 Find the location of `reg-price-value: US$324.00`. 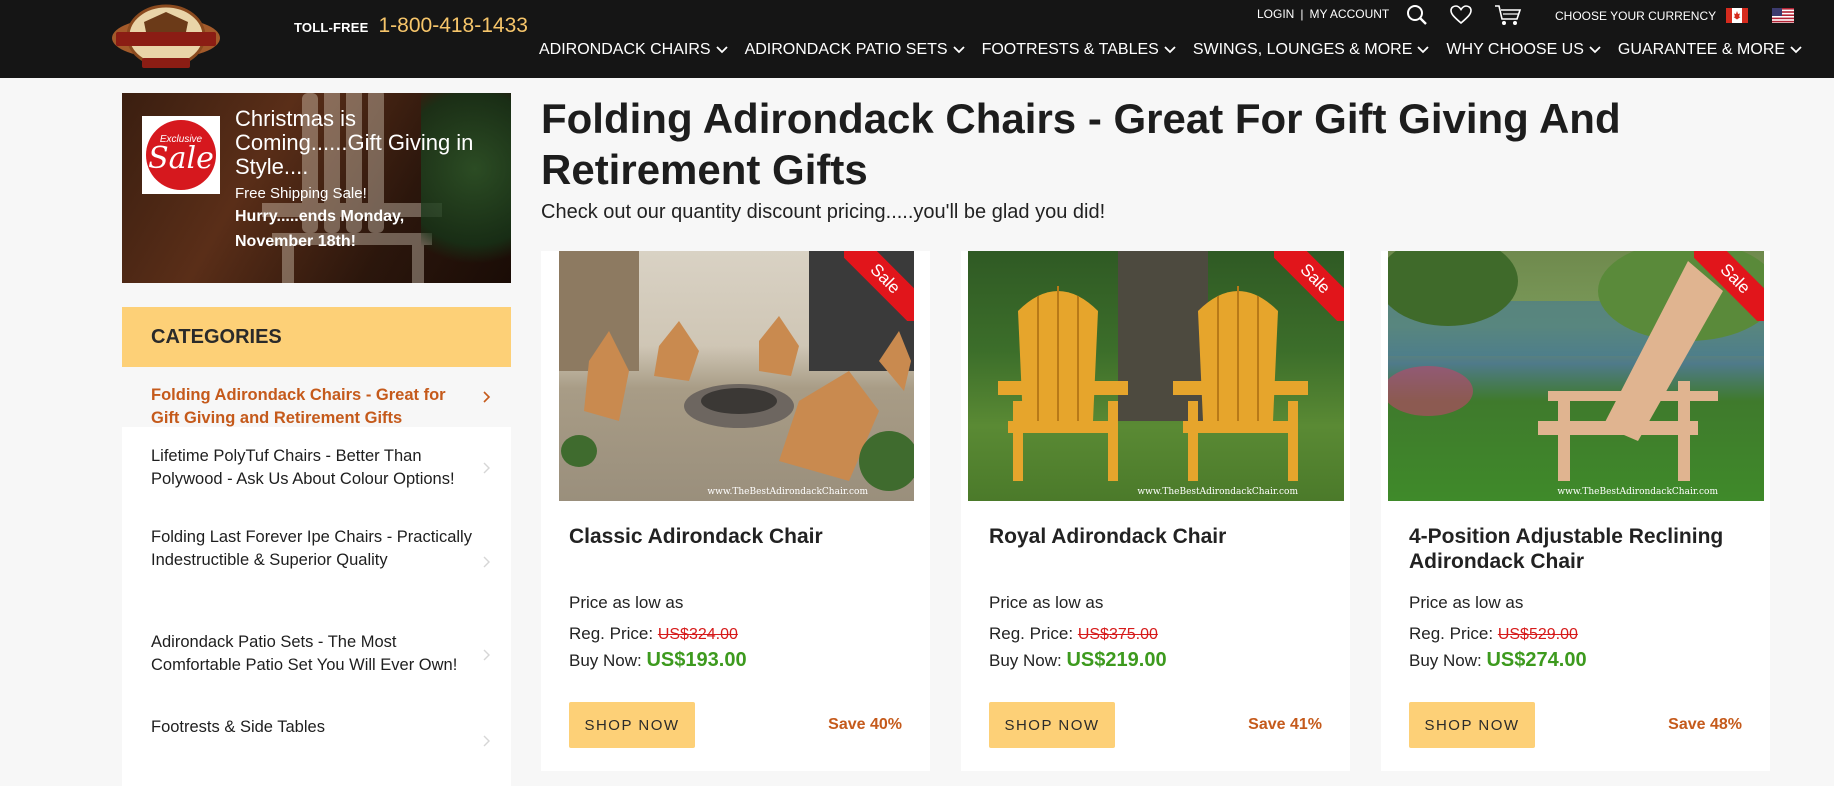

reg-price-value: US$324.00 is located at coordinates (697, 634).